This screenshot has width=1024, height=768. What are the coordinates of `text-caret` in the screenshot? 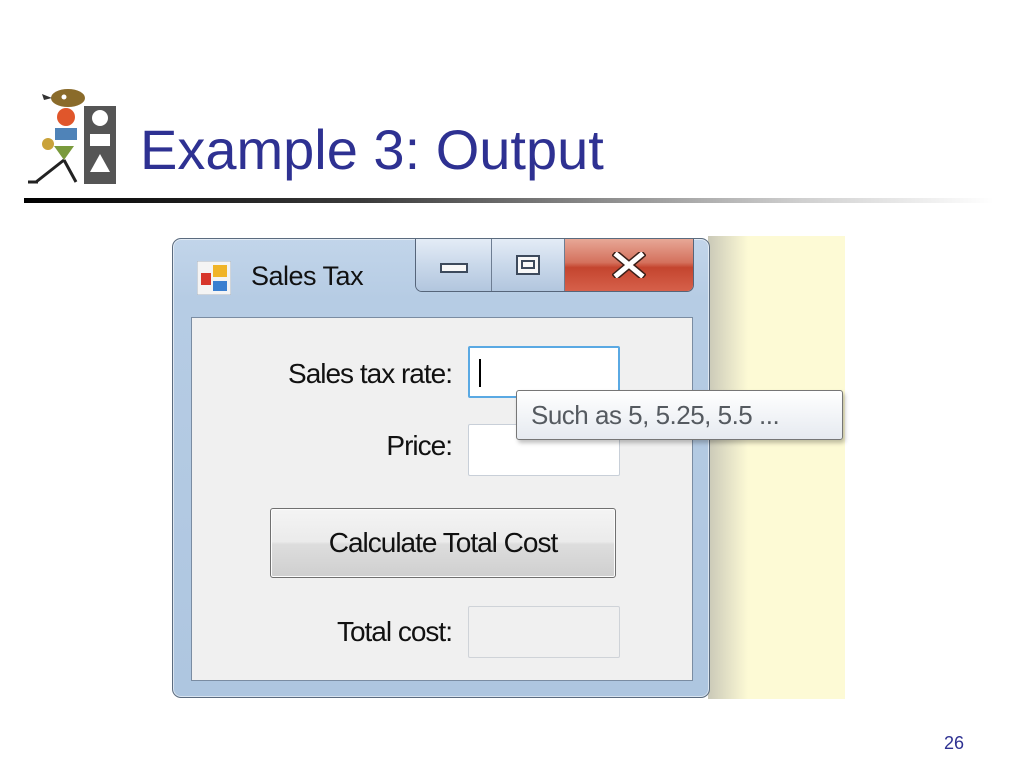 It's located at (480, 373).